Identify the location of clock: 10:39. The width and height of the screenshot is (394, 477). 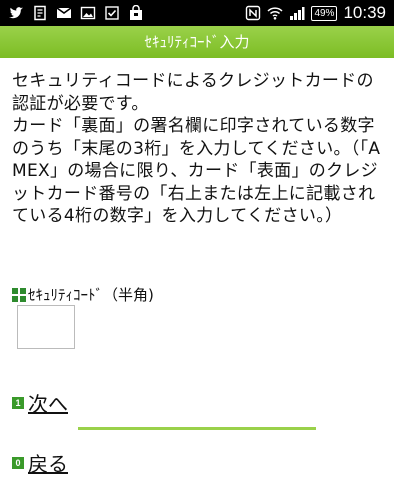
(364, 12).